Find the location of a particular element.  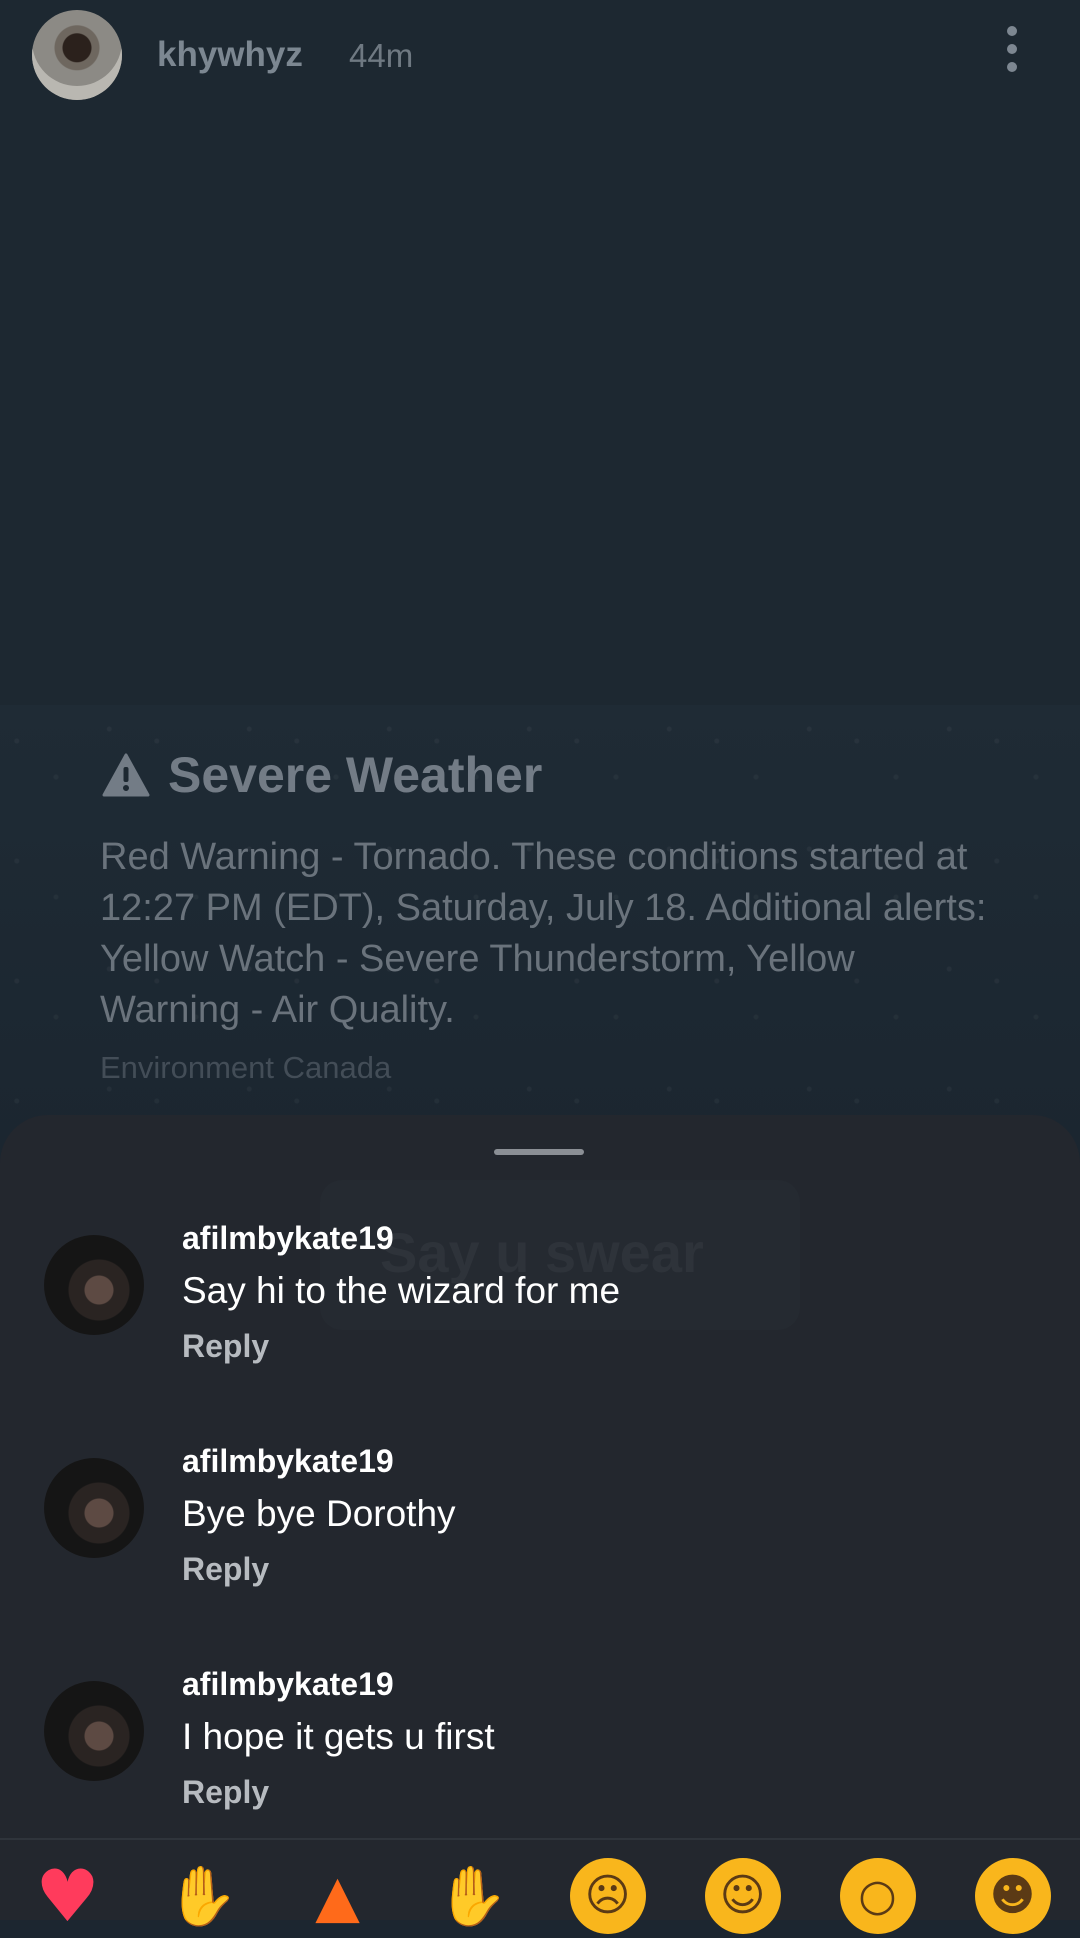

more-options-icon is located at coordinates (1012, 54).